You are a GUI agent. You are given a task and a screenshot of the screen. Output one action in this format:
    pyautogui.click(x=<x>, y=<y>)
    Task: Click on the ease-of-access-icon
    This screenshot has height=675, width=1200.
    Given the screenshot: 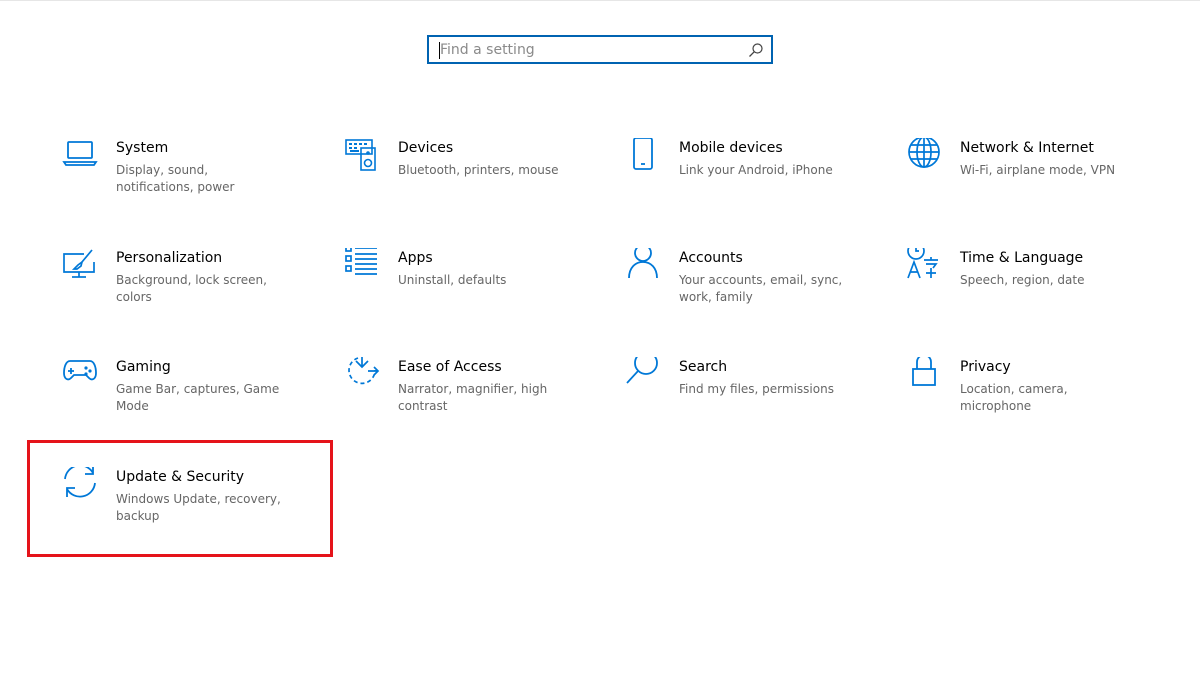 What is the action you would take?
    pyautogui.click(x=362, y=375)
    